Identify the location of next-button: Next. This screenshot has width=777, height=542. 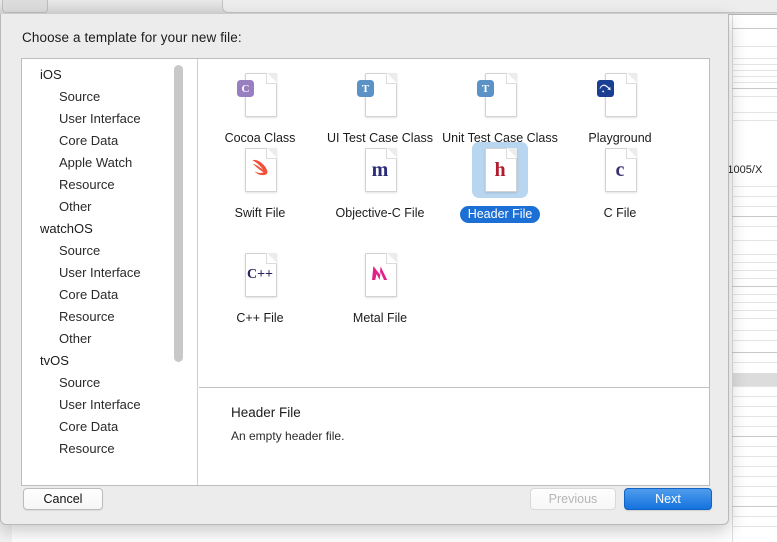
(668, 499).